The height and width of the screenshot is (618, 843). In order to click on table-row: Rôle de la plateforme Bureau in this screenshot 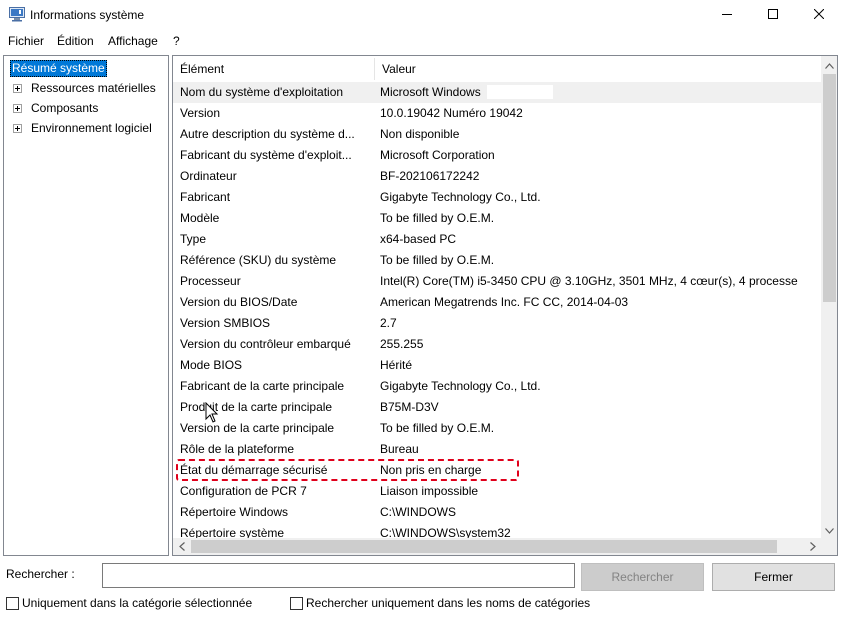, I will do `click(497, 449)`.